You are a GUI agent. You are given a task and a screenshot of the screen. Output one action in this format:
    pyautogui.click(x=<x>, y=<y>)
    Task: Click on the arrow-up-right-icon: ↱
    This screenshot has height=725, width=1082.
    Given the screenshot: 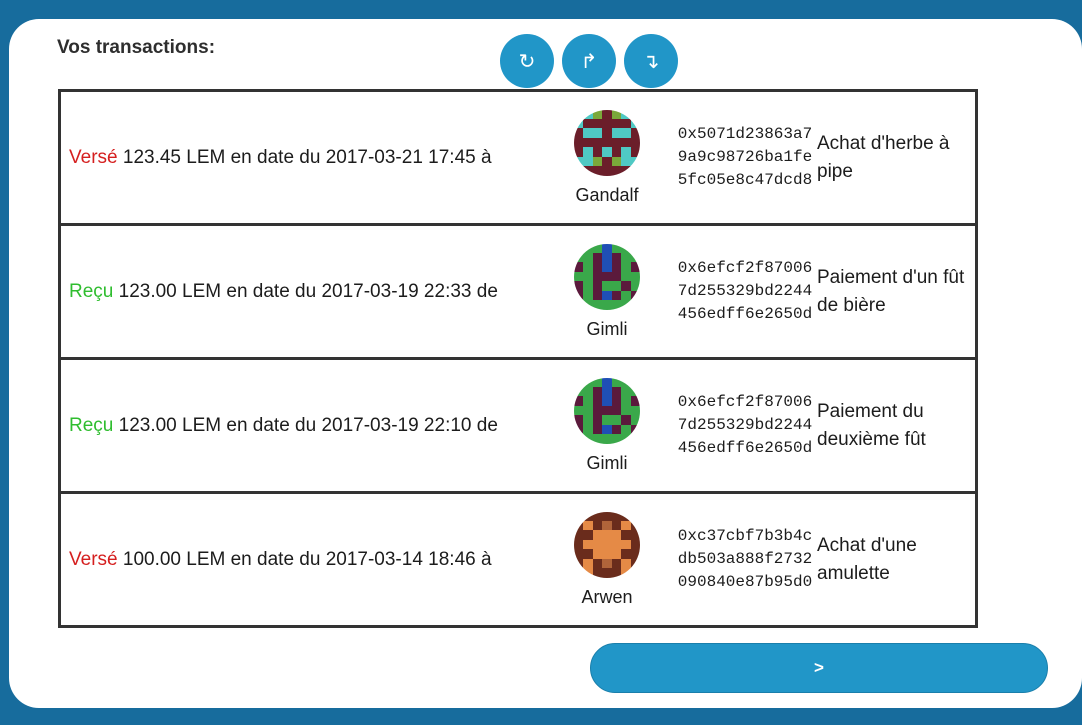 What is the action you would take?
    pyautogui.click(x=589, y=61)
    